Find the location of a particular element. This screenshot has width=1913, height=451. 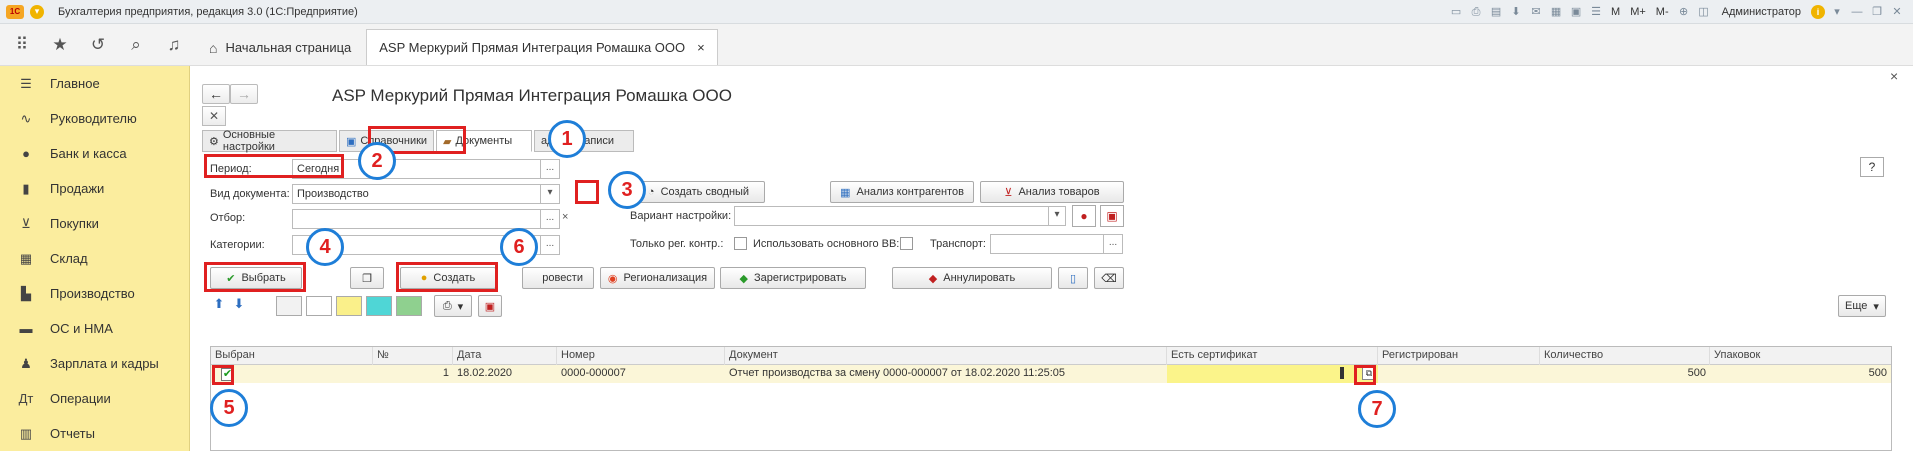

register-button: ◆ Зарегистрировать is located at coordinates (793, 278).